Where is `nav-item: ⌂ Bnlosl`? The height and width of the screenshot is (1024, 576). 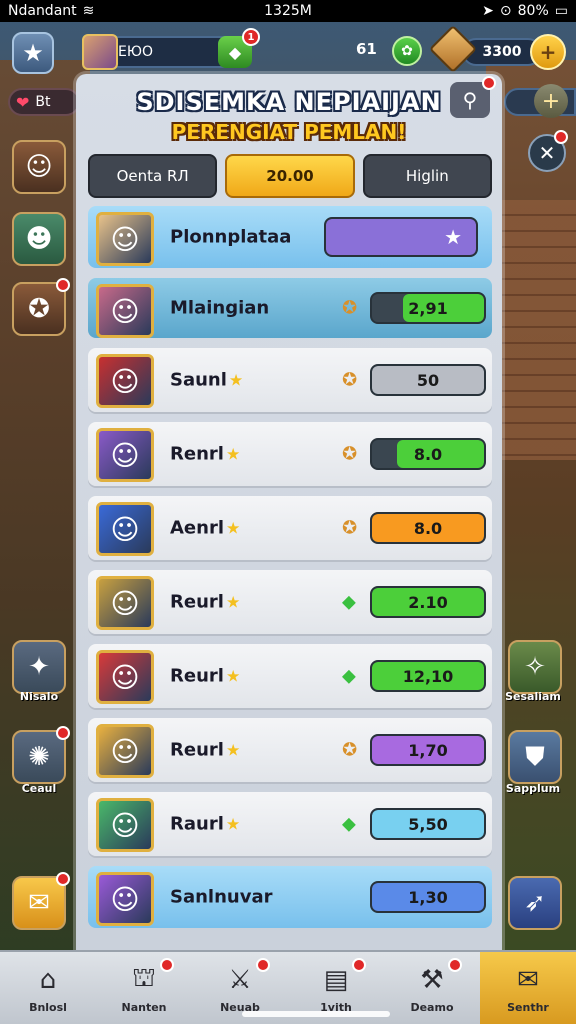
nav-item: ⌂ Bnlosl is located at coordinates (48, 988).